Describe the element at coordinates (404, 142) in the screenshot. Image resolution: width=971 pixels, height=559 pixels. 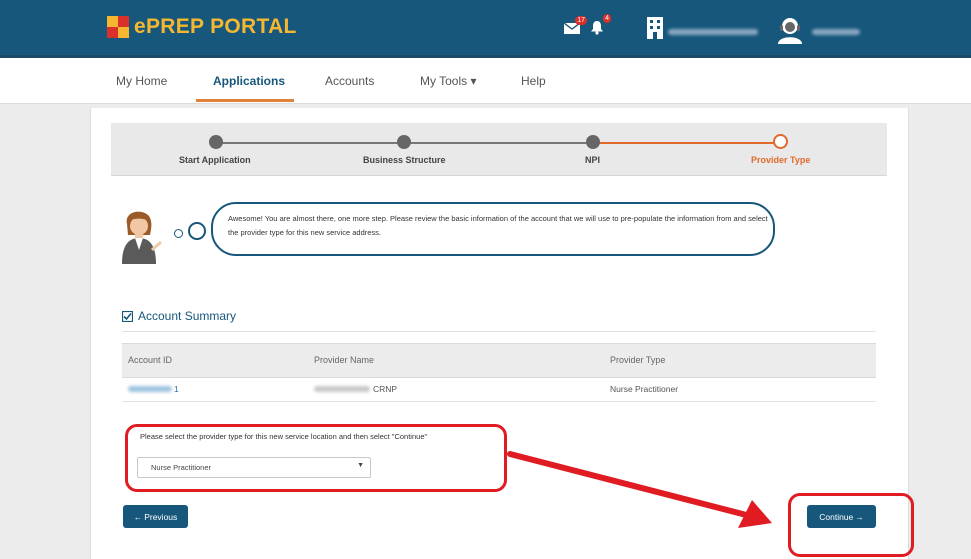
I see `step-dot-business-structure` at that location.